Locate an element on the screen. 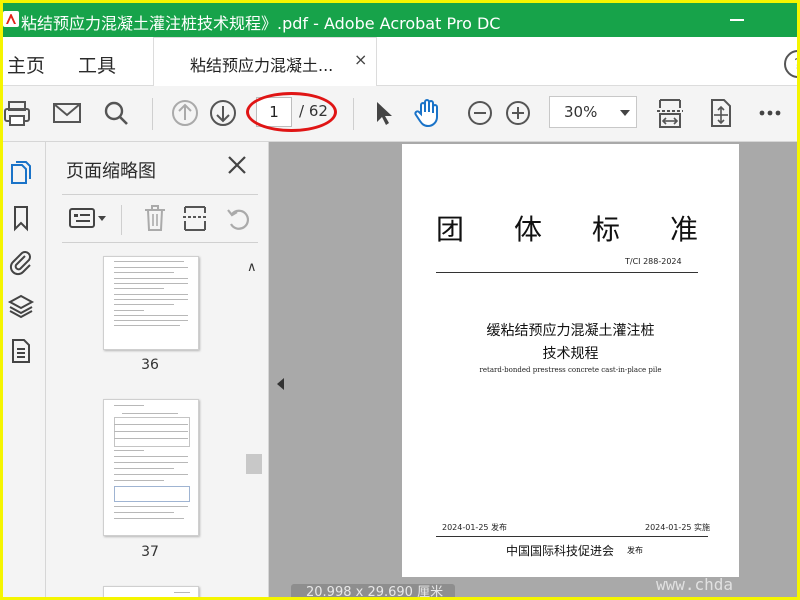 This screenshot has height=600, width=800. layers-icon is located at coordinates (21, 306).